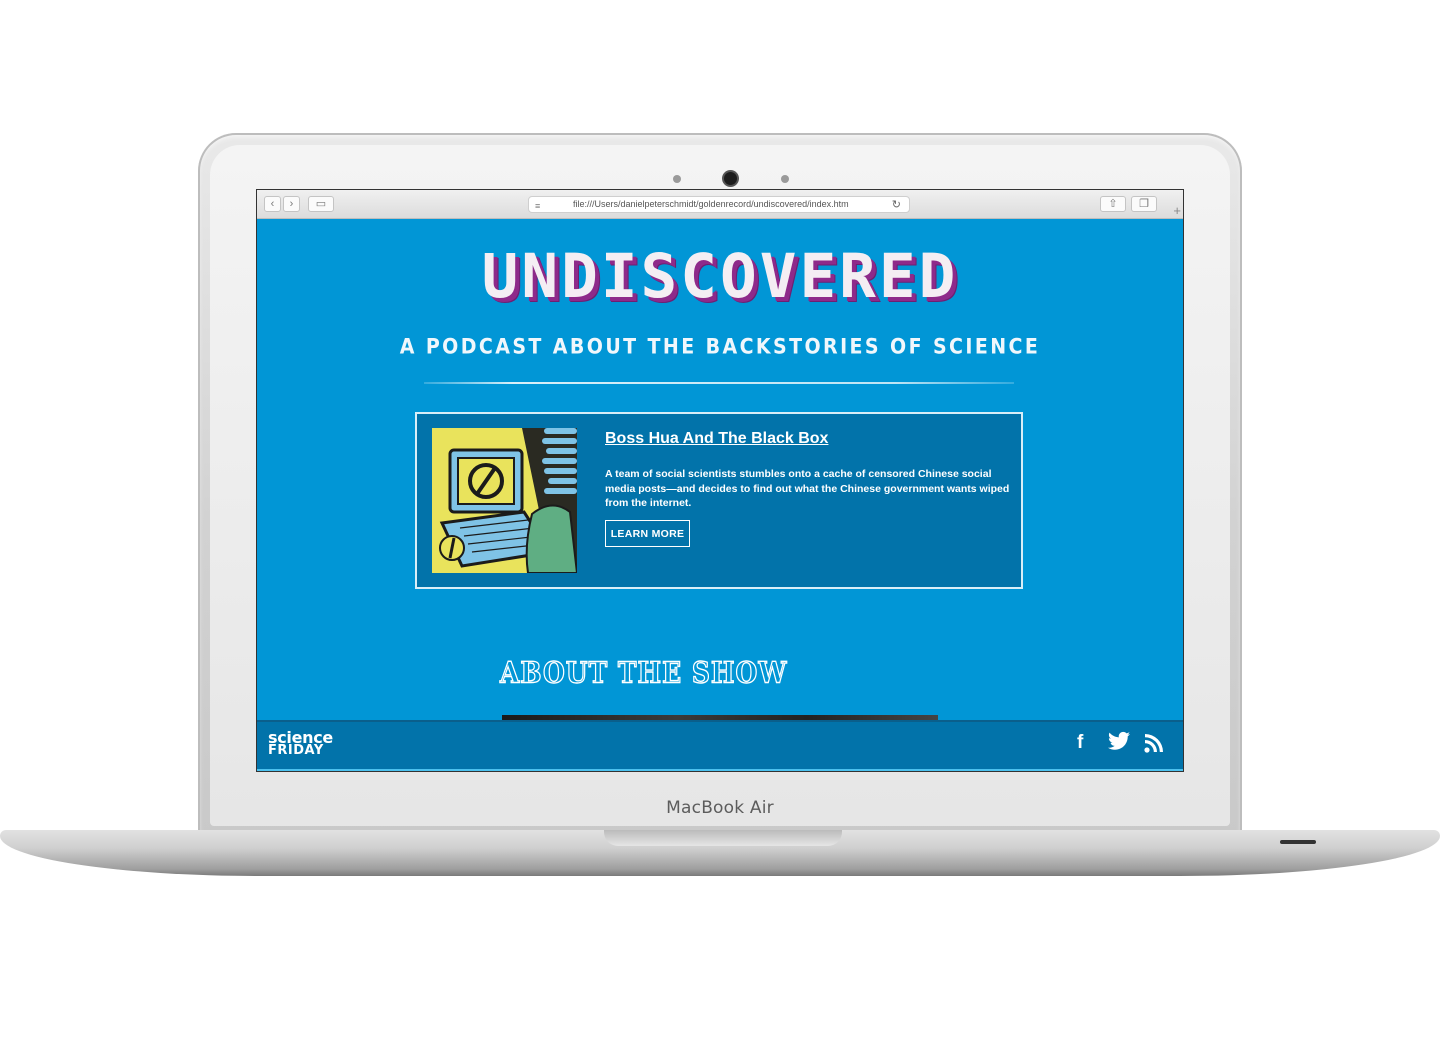 Image resolution: width=1440 pixels, height=1047 pixels. I want to click on episode-artwork, so click(504, 500).